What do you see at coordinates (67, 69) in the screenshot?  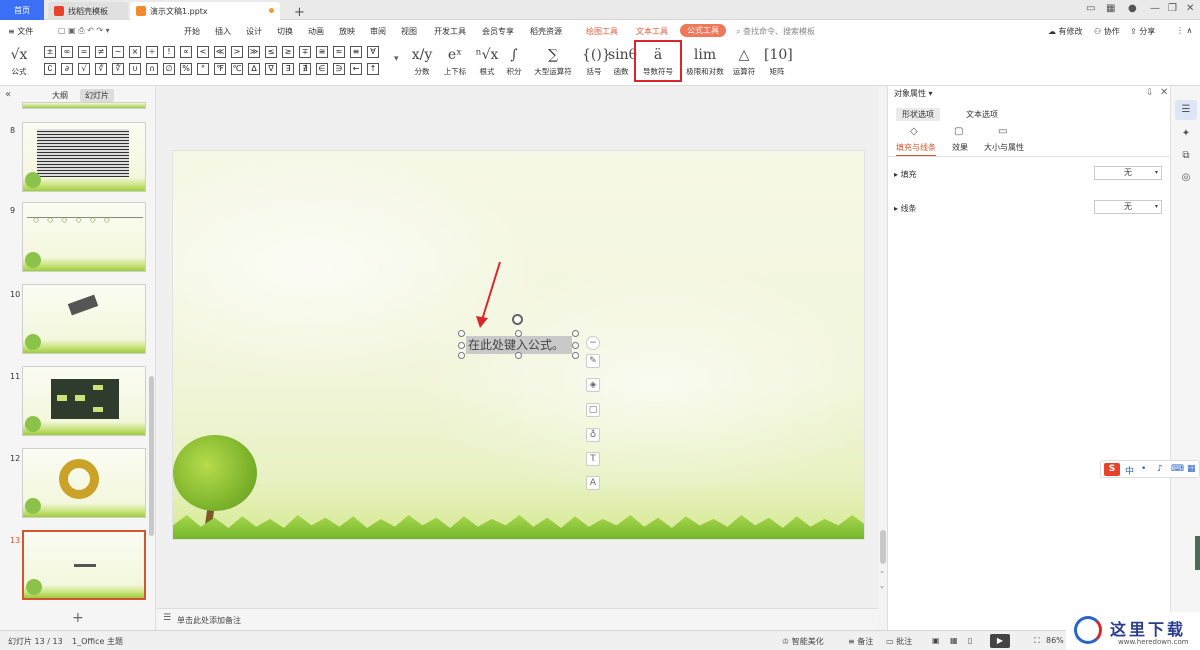 I see `symbol-button: ∂` at bounding box center [67, 69].